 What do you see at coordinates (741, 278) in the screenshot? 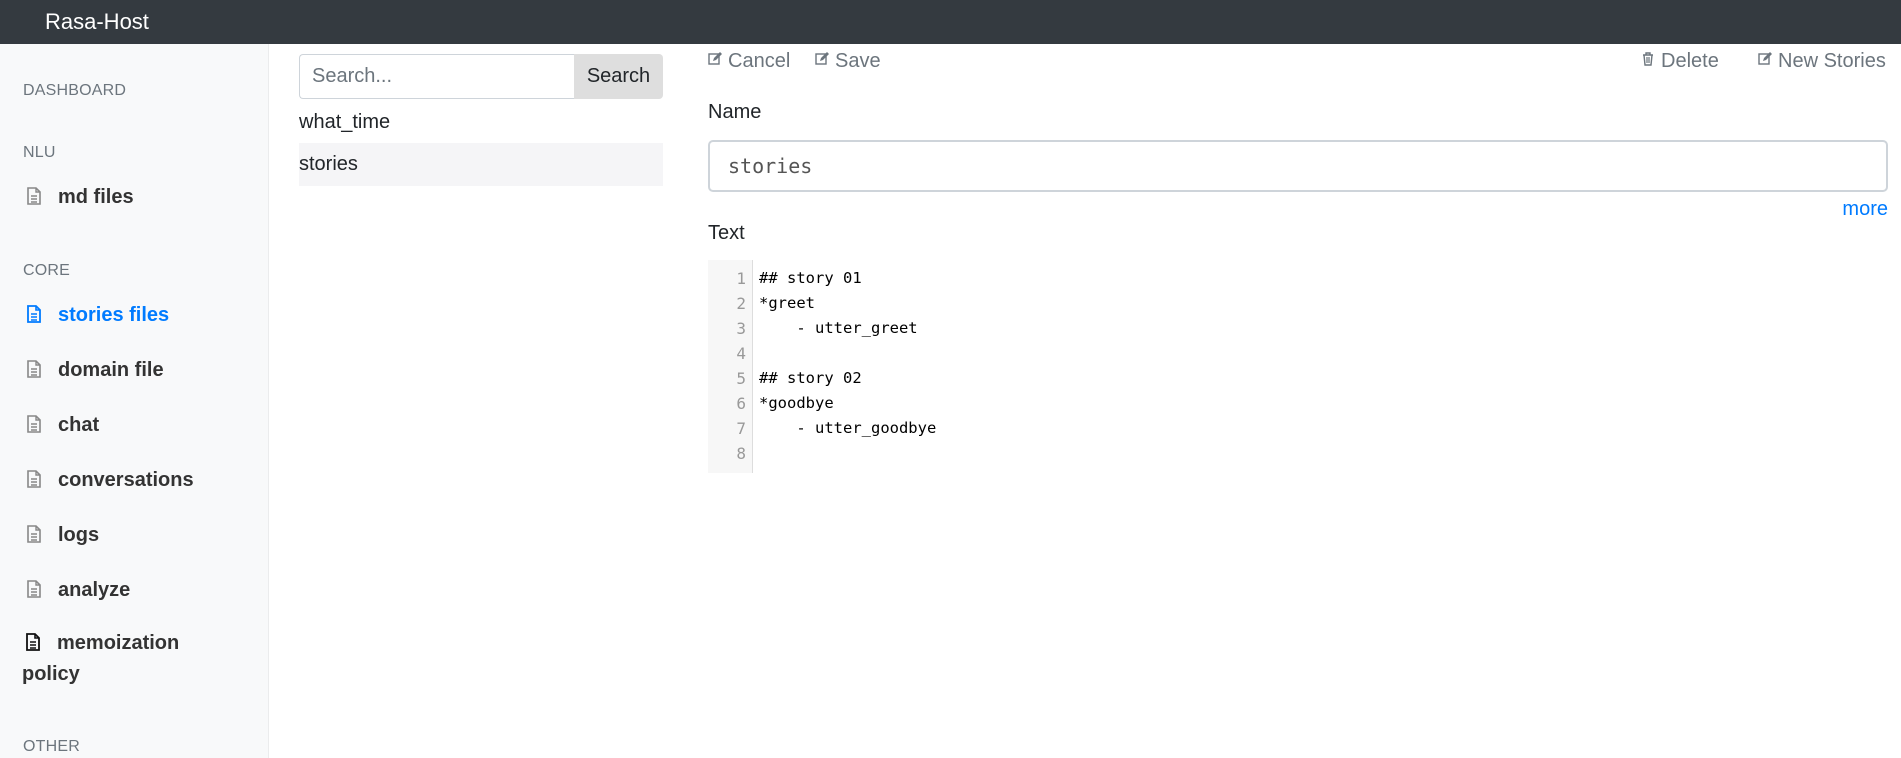
I see `line-number: 1` at bounding box center [741, 278].